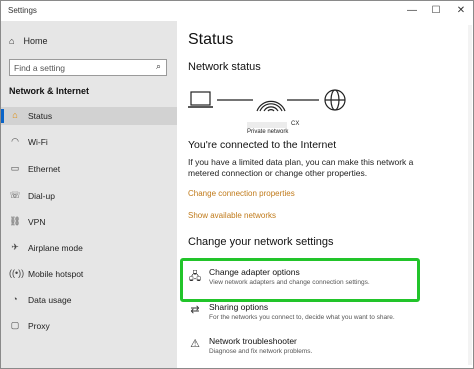  What do you see at coordinates (271, 106) in the screenshot?
I see `wifi-router-icon` at bounding box center [271, 106].